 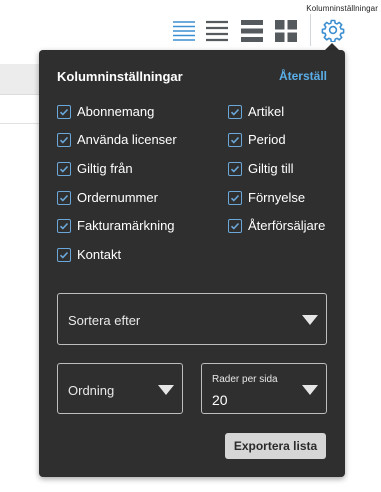 I want to click on sort-select-placeholder: Sortera efter, so click(x=104, y=320).